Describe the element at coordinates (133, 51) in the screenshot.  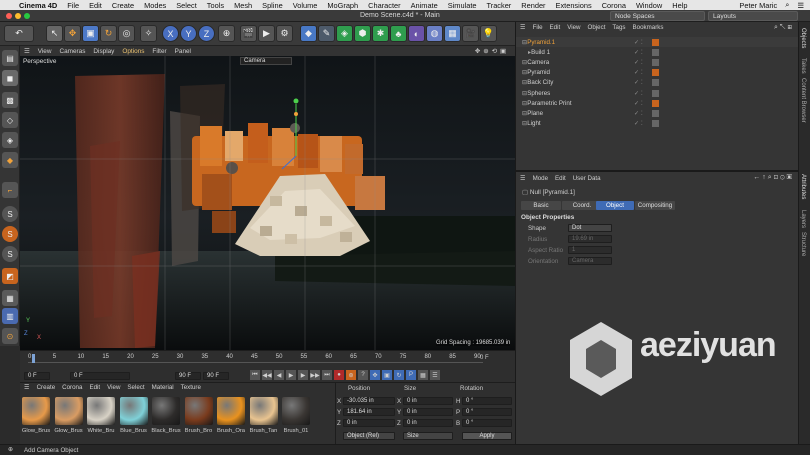
I see `viewport-menu-options: Options` at that location.